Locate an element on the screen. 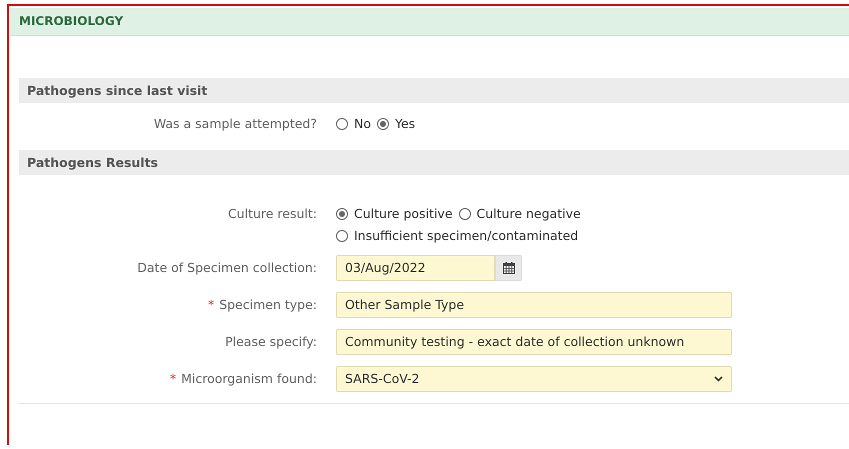 Image resolution: width=849 pixels, height=449 pixels. group-header: Pathogens Results is located at coordinates (434, 162).